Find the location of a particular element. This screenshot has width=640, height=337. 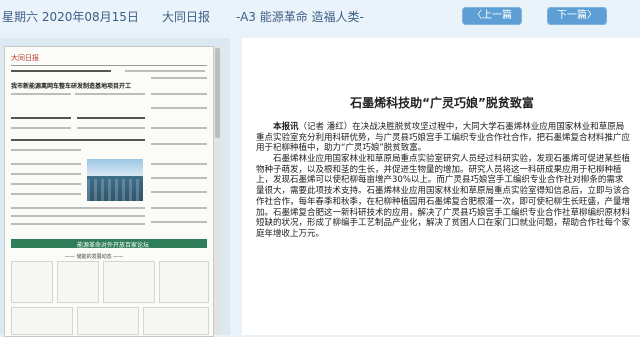

prev-article-button: 〈上一篇 is located at coordinates (492, 16).